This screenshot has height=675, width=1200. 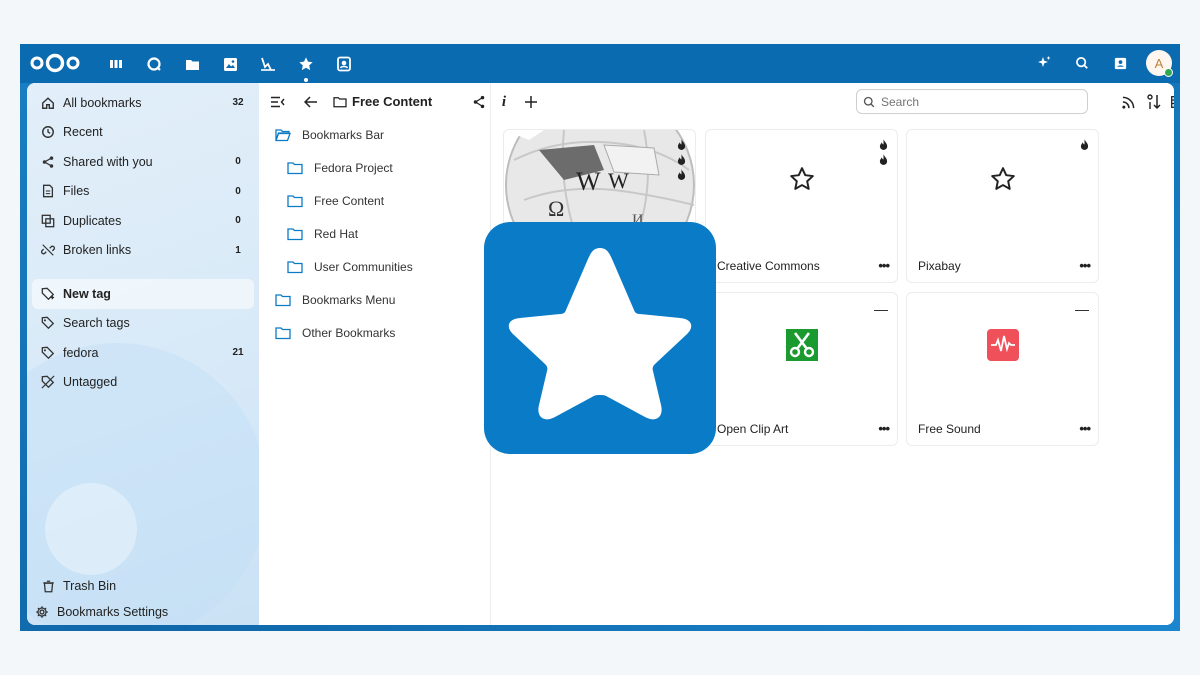 What do you see at coordinates (278, 102) in the screenshot?
I see `toggle-sidebar-button` at bounding box center [278, 102].